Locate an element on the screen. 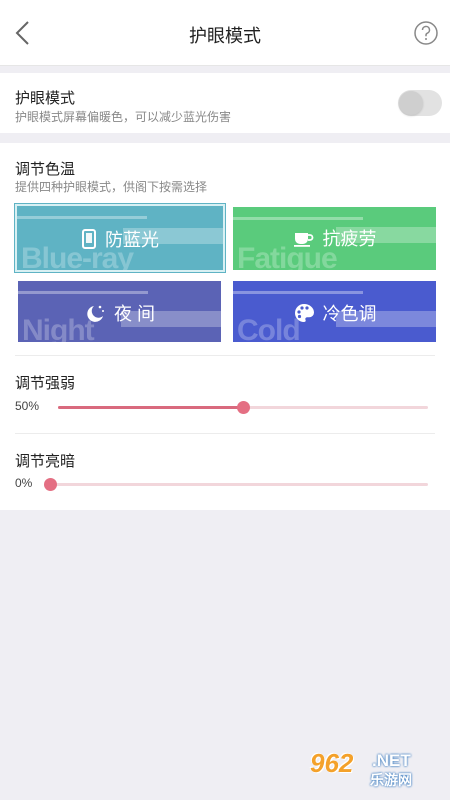  intensity-value: 50% is located at coordinates (27, 406).